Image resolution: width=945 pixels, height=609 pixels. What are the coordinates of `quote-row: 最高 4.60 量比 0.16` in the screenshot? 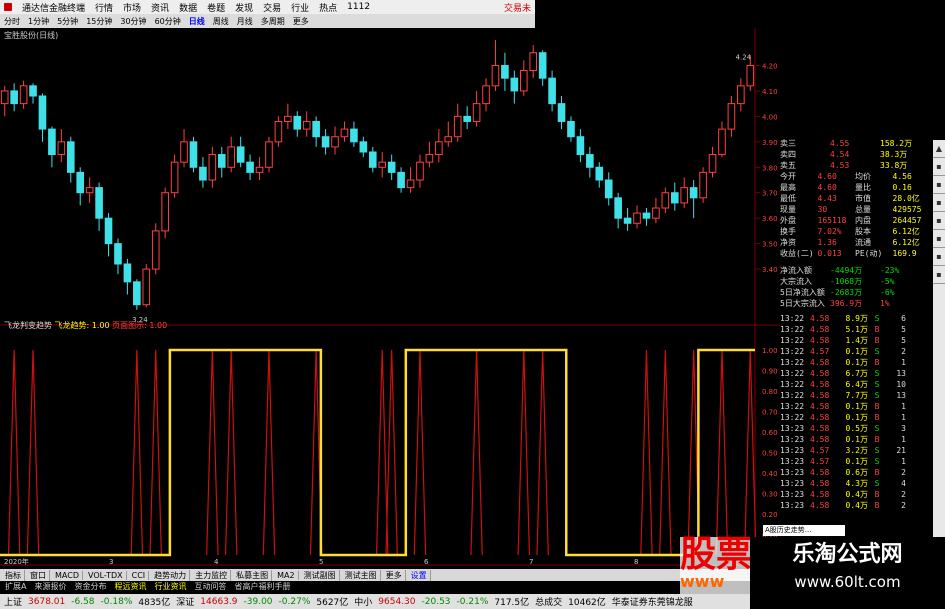 It's located at (855, 187).